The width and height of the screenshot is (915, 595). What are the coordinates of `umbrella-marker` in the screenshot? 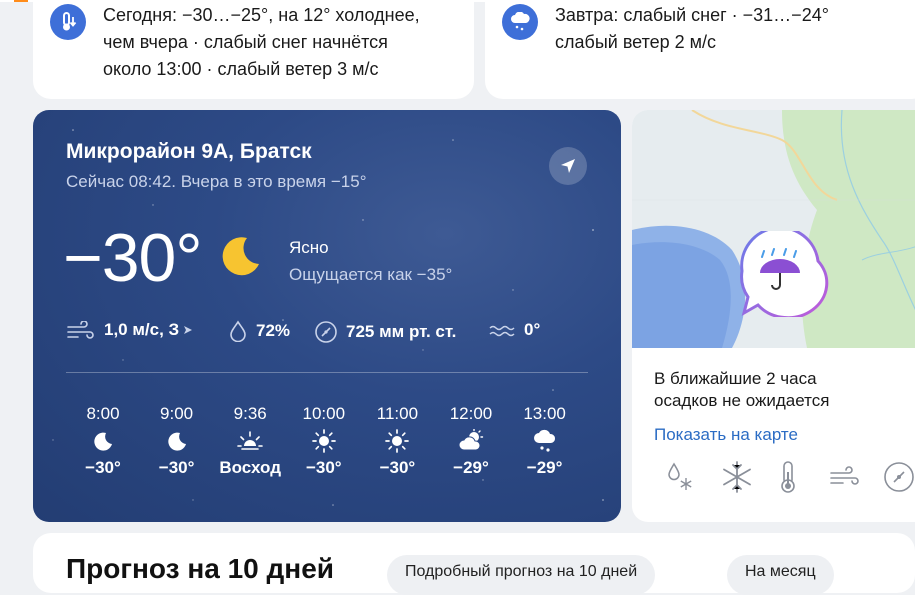 It's located at (784, 274).